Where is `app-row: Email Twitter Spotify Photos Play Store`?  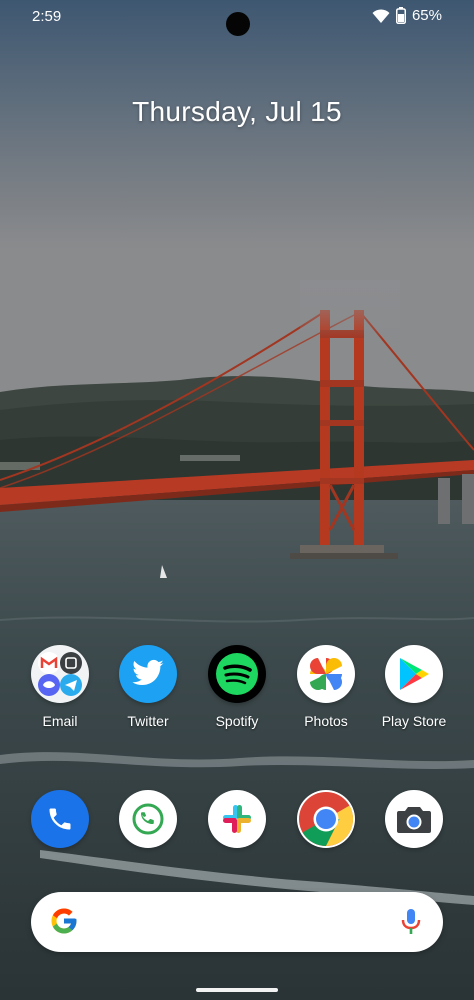 app-row: Email Twitter Spotify Photos Play Store is located at coordinates (237, 695).